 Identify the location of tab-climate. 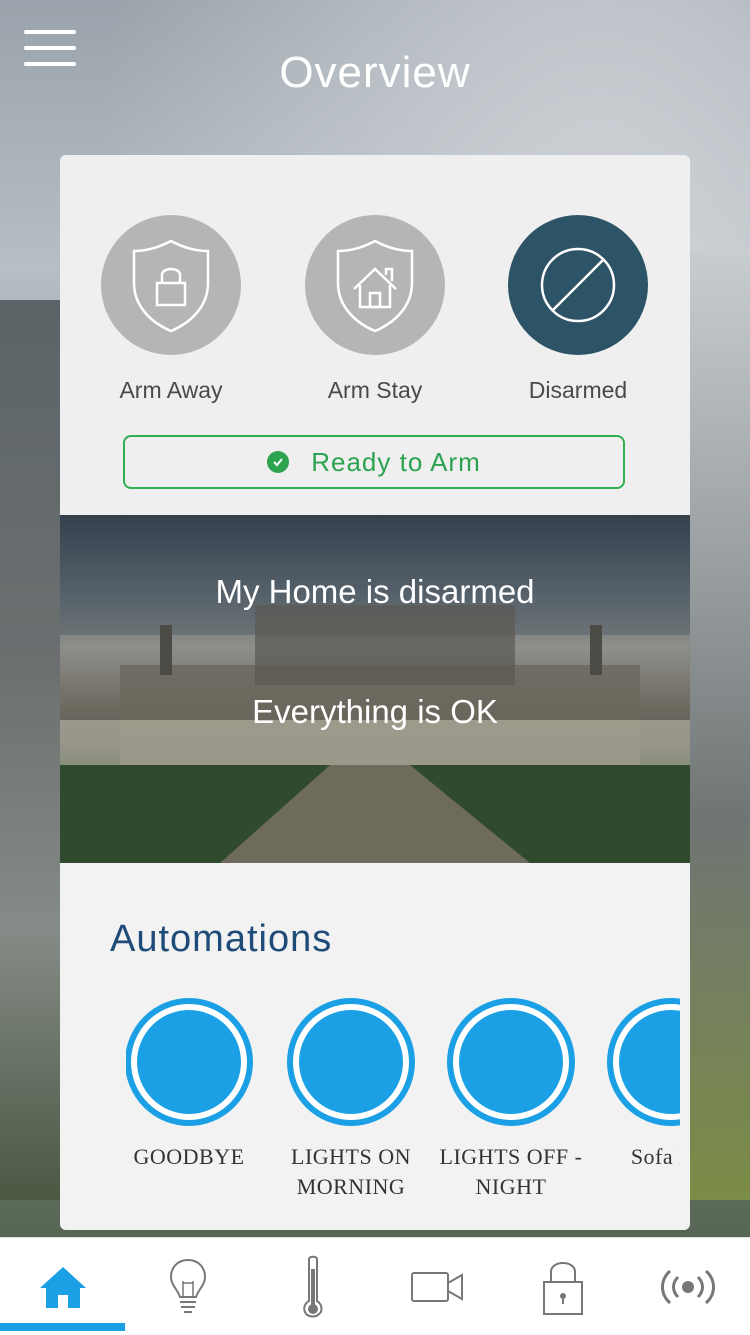
(312, 1286).